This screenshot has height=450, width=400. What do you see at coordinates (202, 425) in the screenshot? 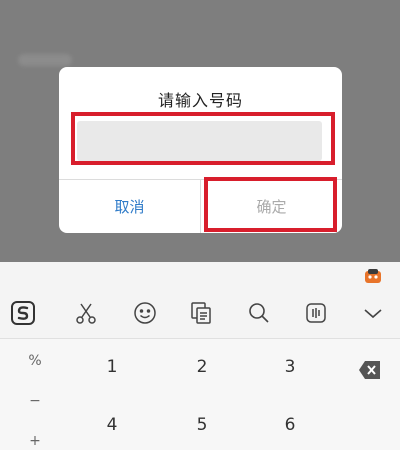
I see `key-5: 5` at bounding box center [202, 425].